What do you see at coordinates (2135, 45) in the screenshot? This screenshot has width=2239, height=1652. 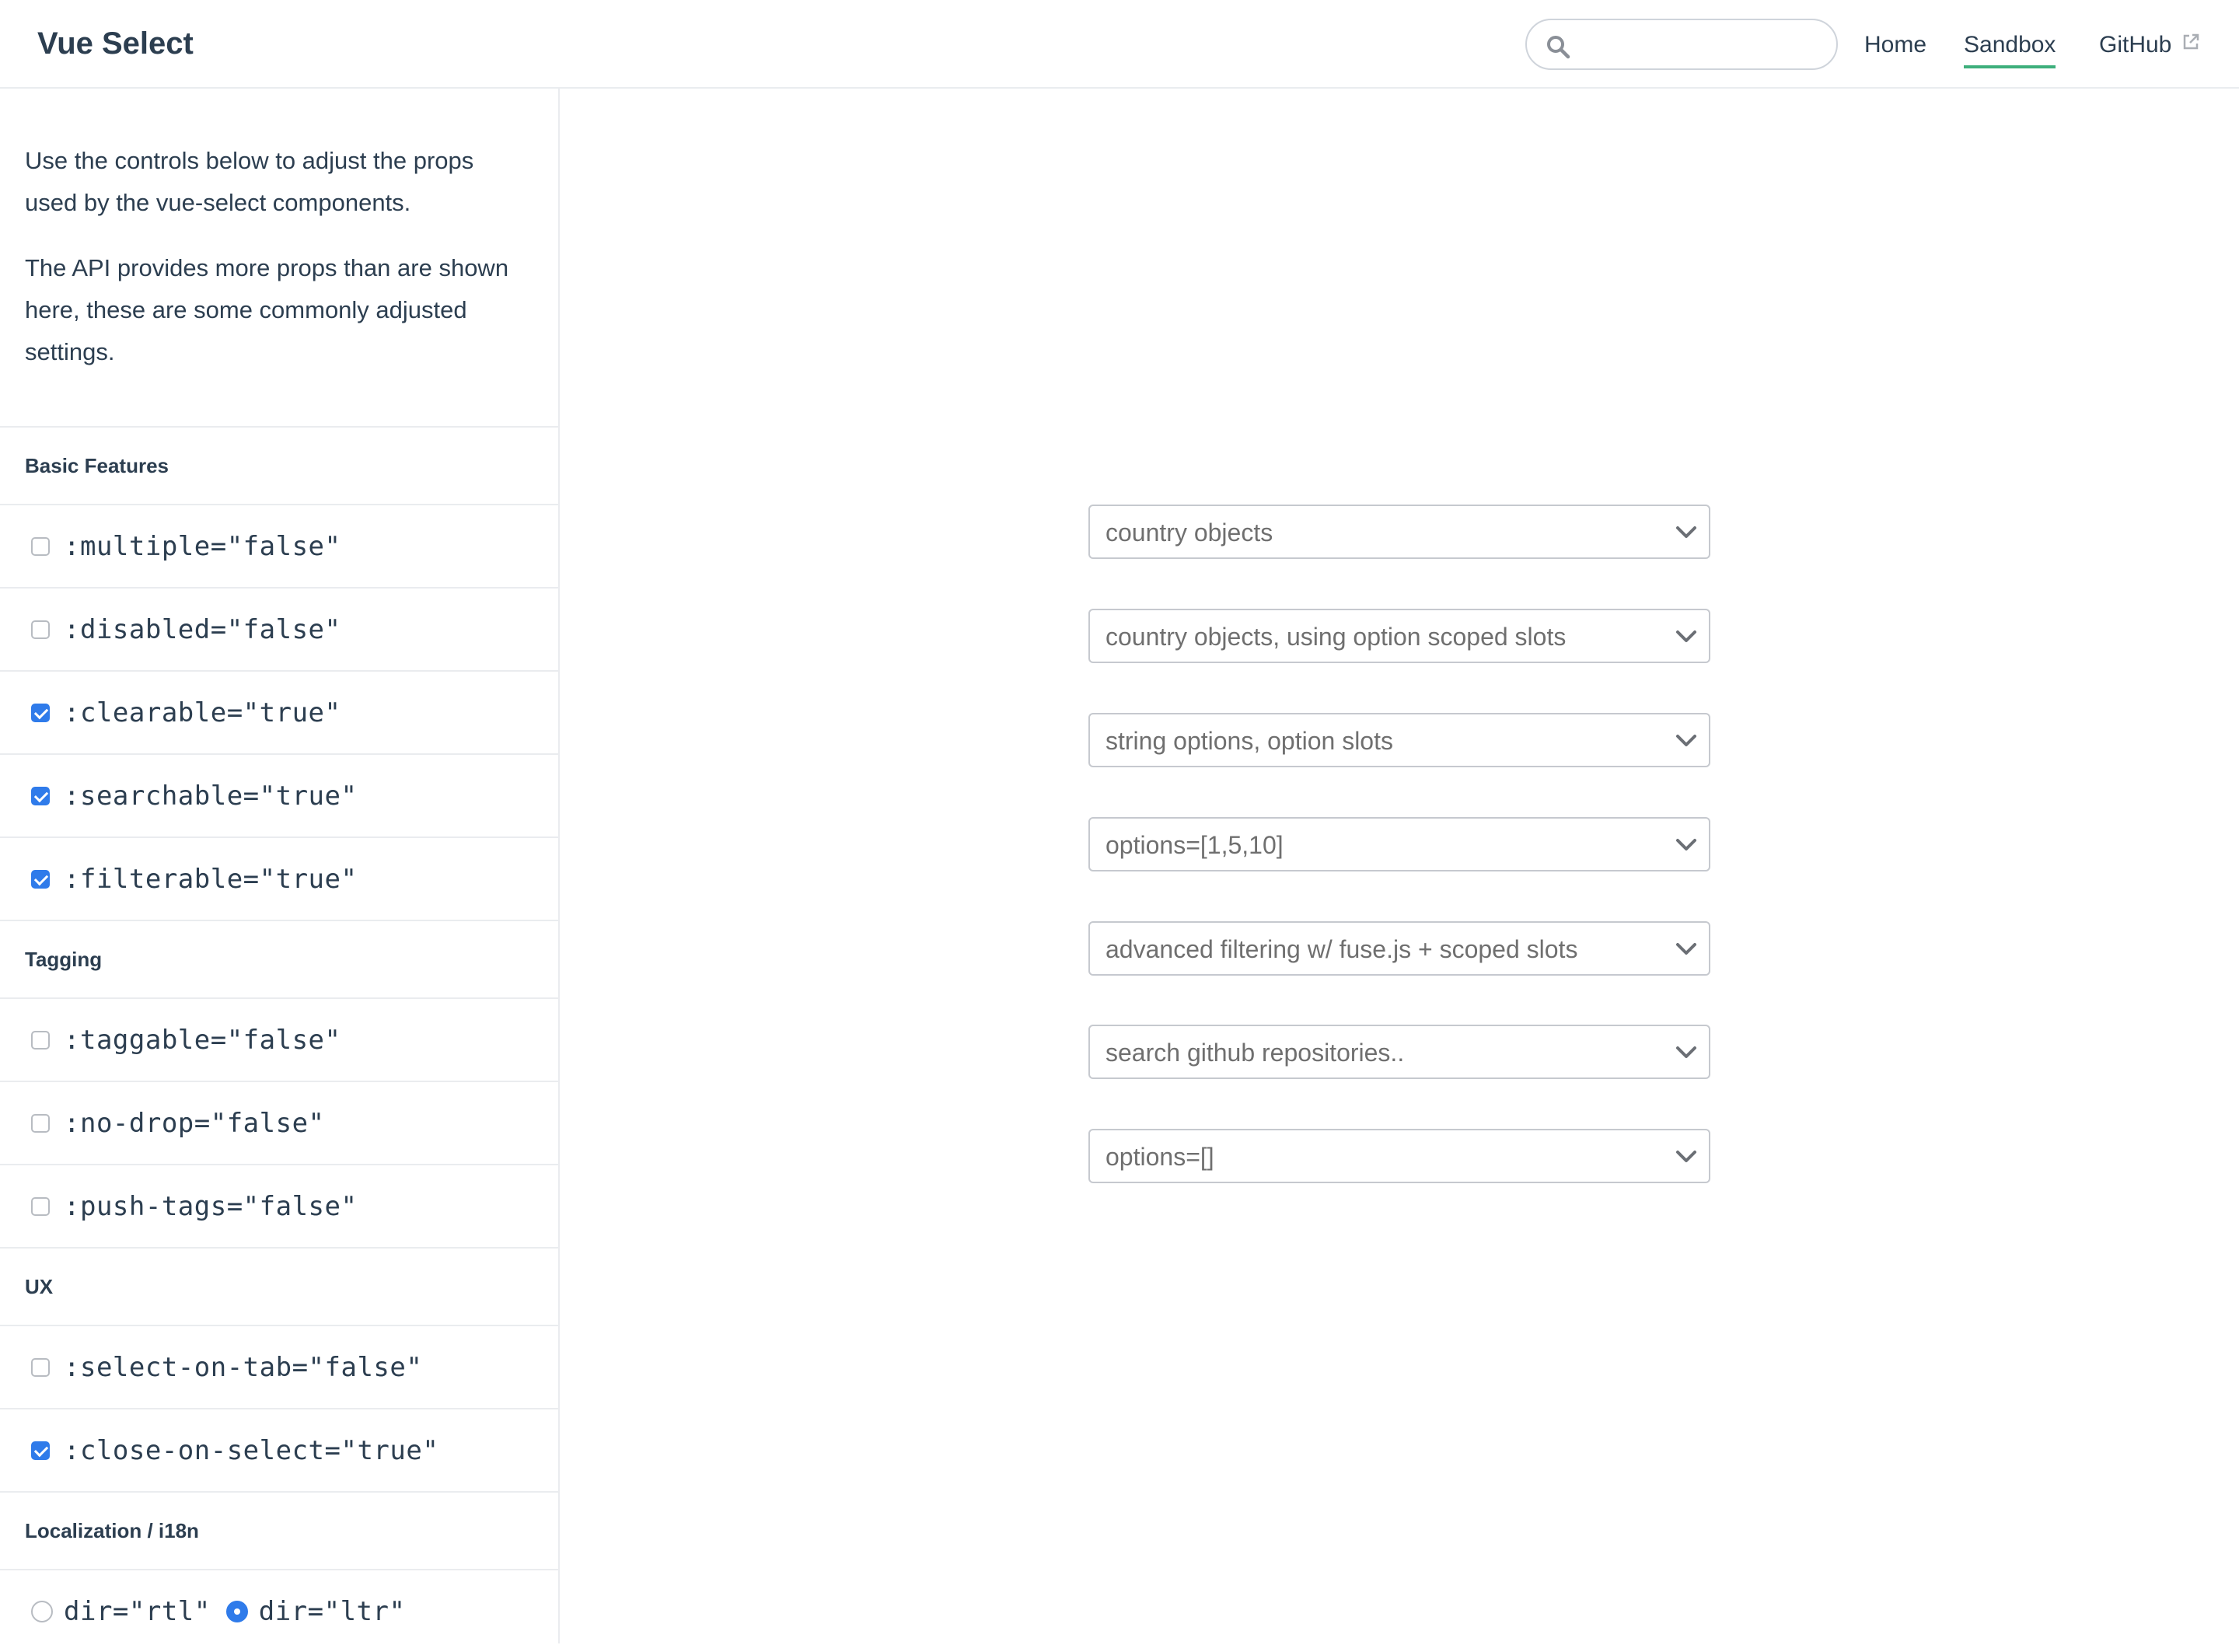 I see `nav-github-link: GitHub` at bounding box center [2135, 45].